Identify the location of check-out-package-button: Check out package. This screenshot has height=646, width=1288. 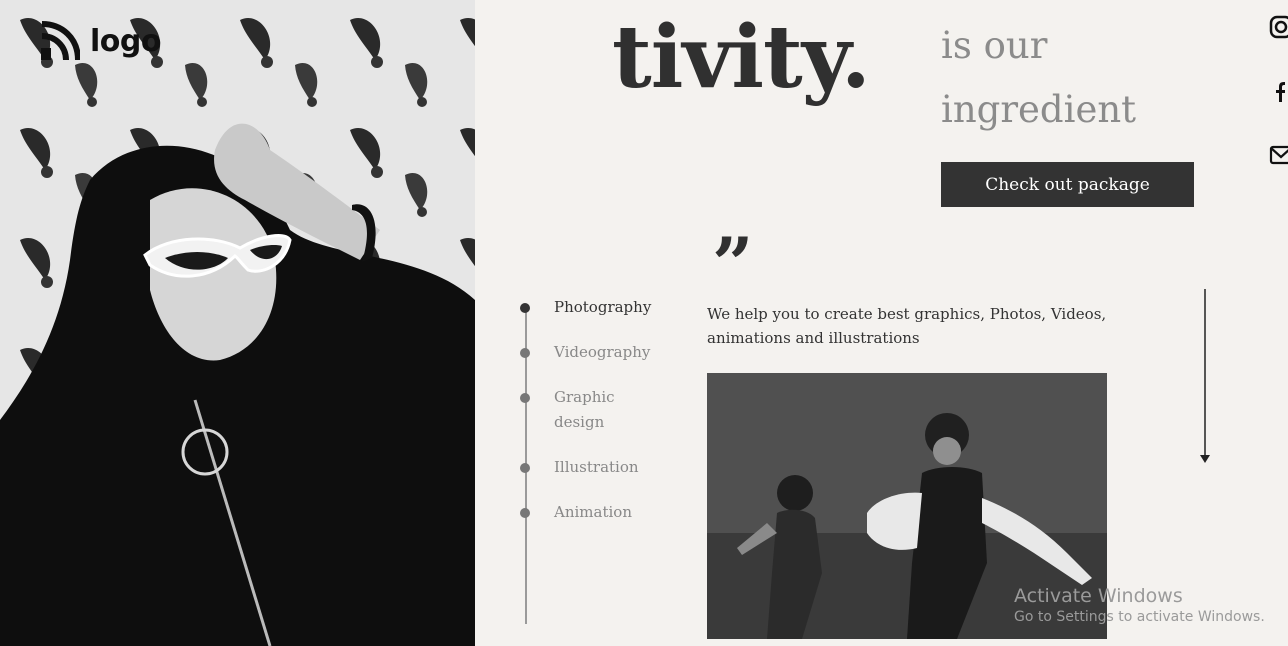
(1067, 184).